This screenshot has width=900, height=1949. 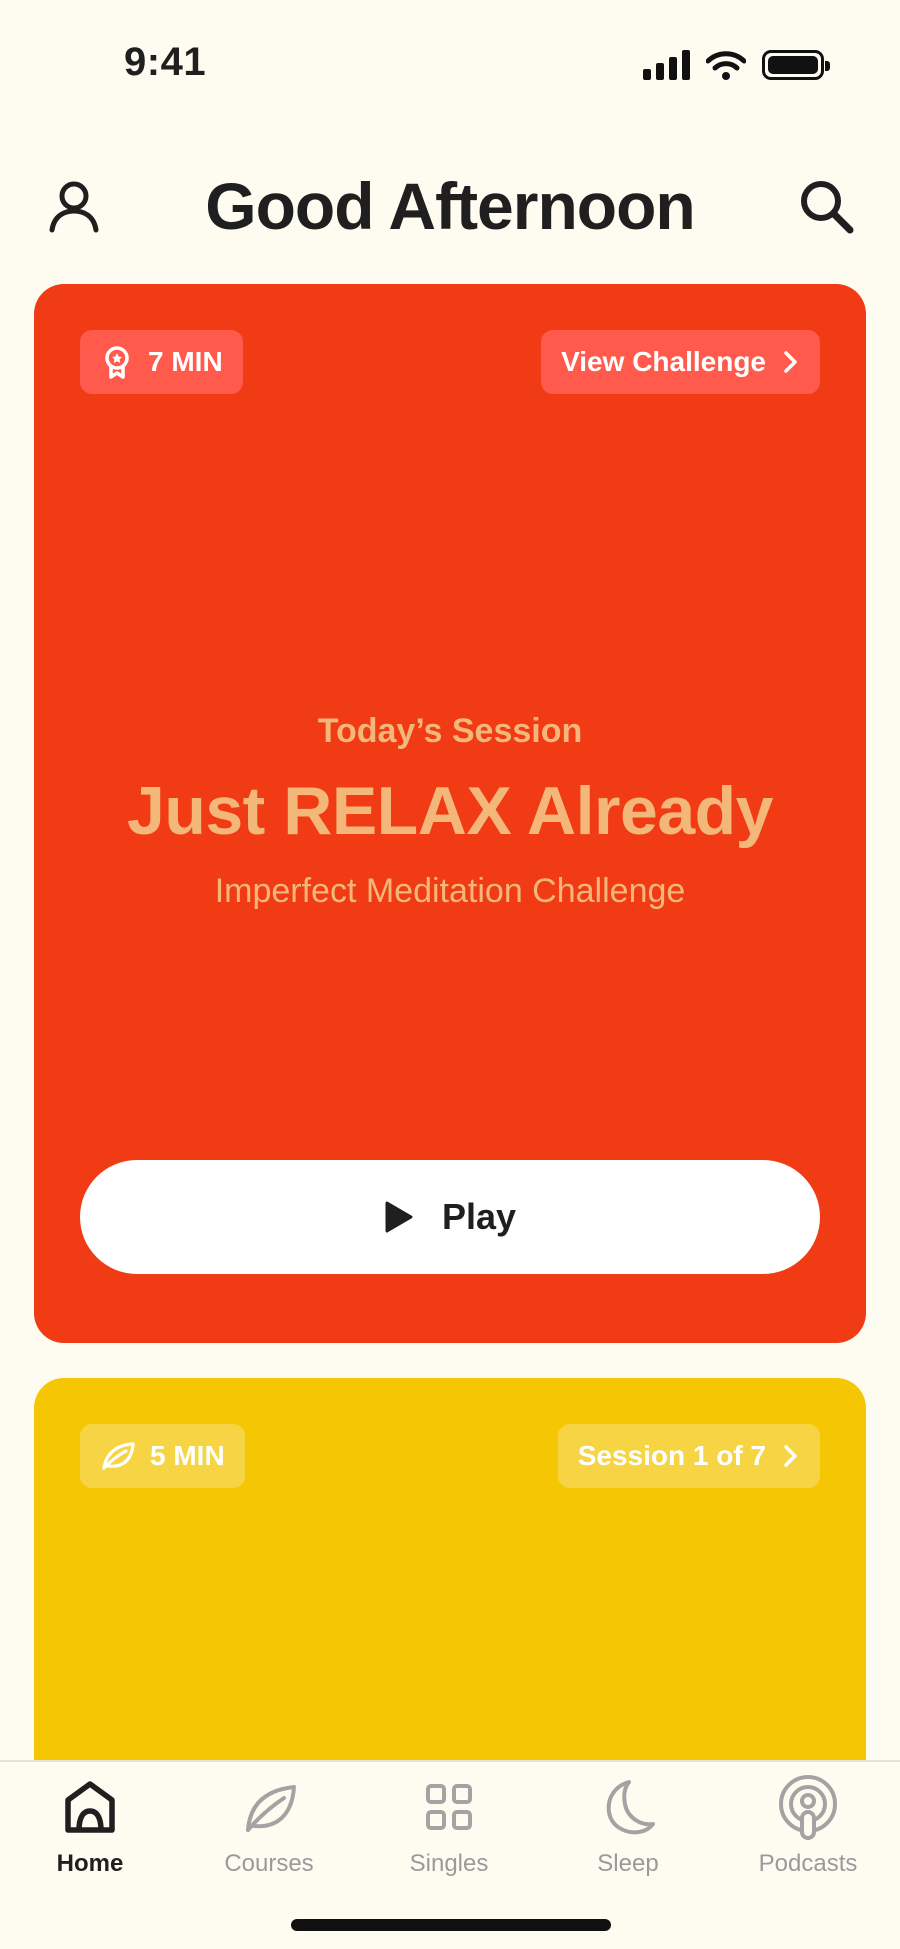 I want to click on duration-badge: 7 MIN, so click(x=161, y=362).